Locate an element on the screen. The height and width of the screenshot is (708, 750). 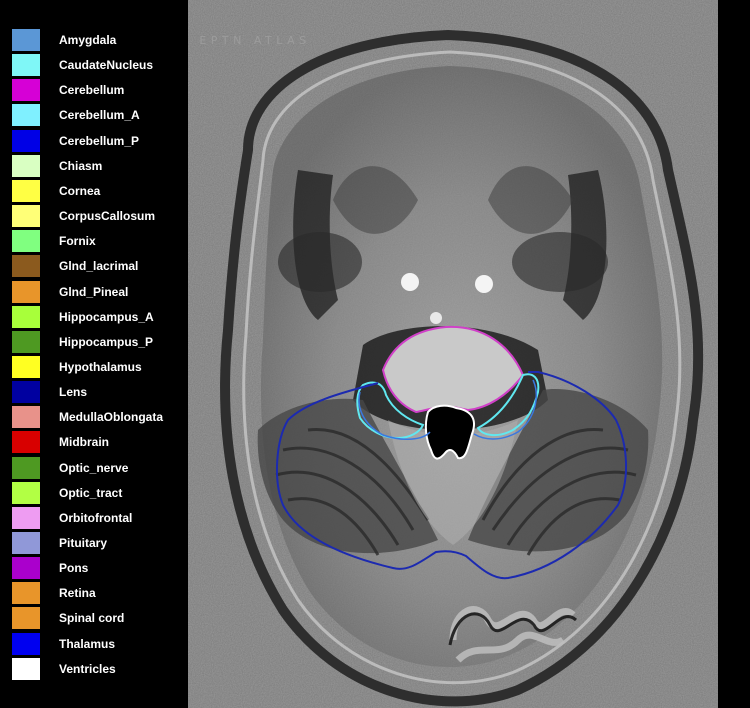
legend-label: Glnd_lacrimal is located at coordinates (99, 266).